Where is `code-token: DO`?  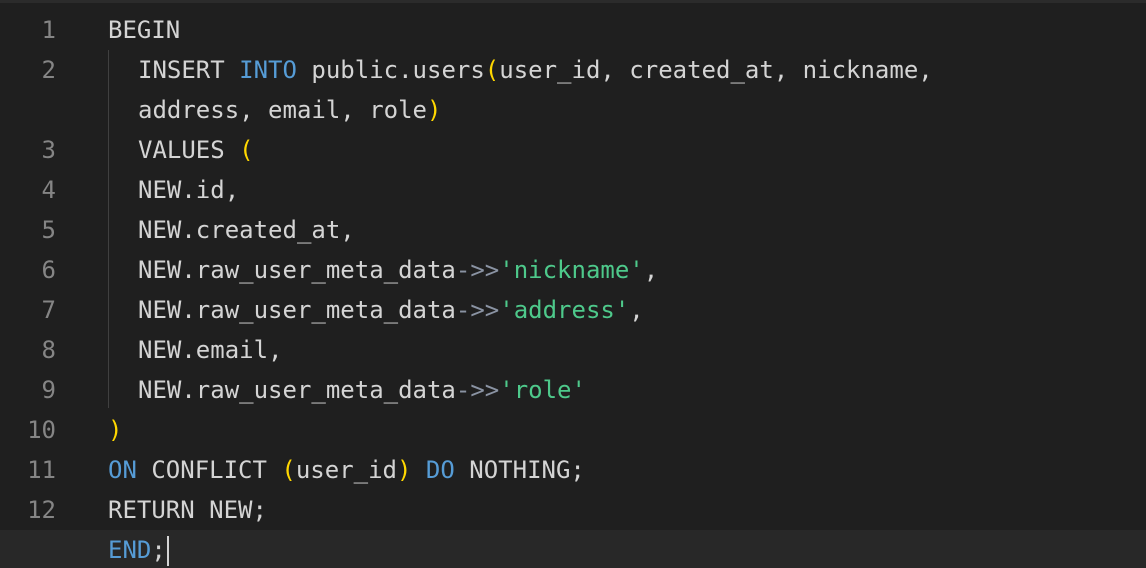
code-token: DO is located at coordinates (440, 470).